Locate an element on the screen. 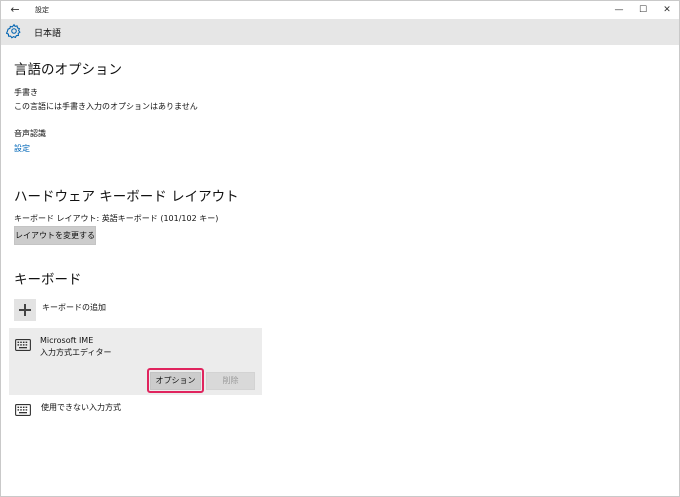 The height and width of the screenshot is (497, 680). speech-settings-link: 設定 is located at coordinates (22, 148).